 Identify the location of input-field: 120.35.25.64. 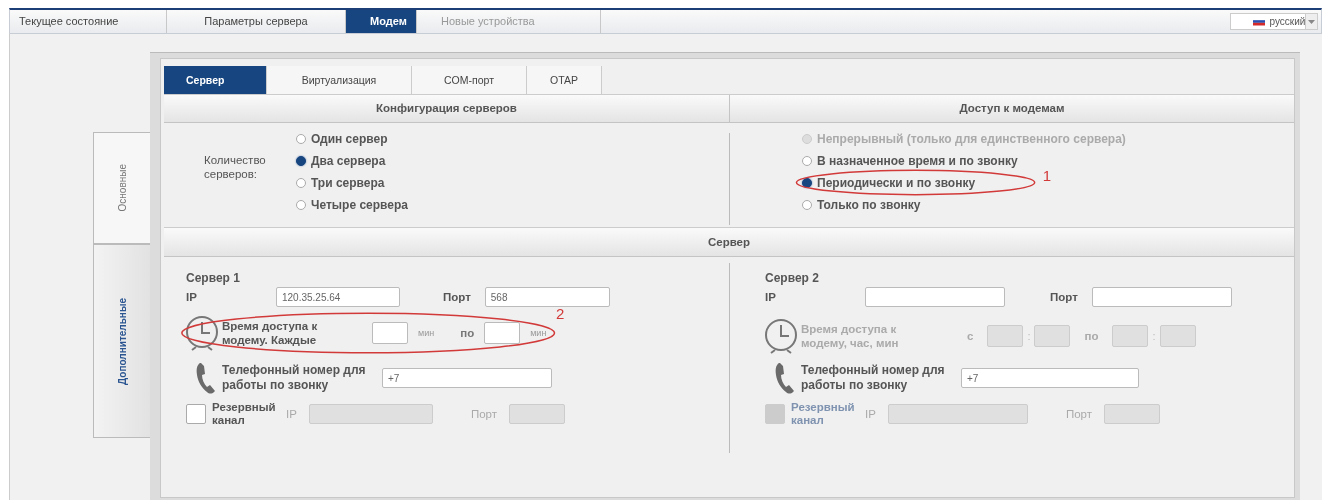
(338, 297).